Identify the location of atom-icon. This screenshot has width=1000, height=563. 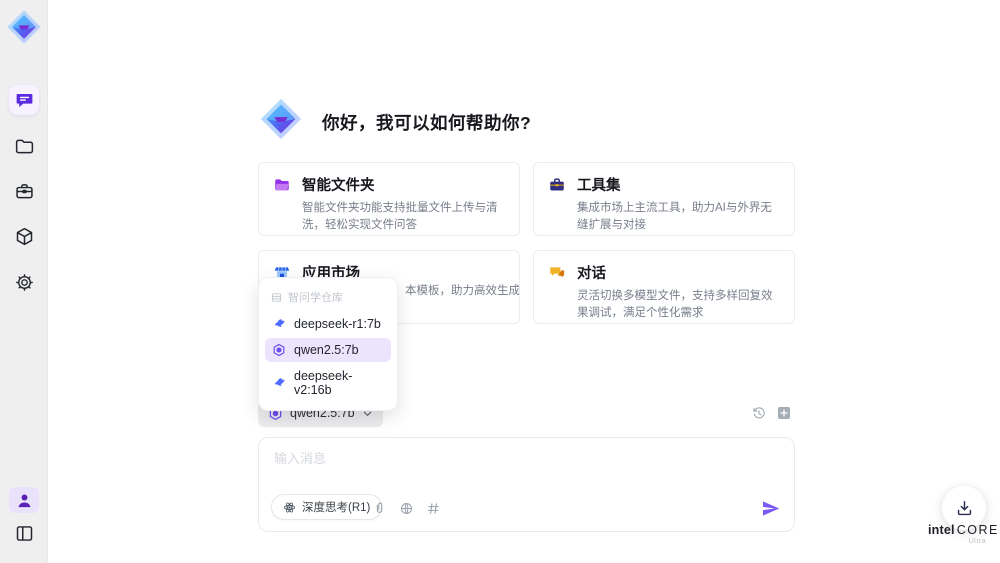
(289, 507).